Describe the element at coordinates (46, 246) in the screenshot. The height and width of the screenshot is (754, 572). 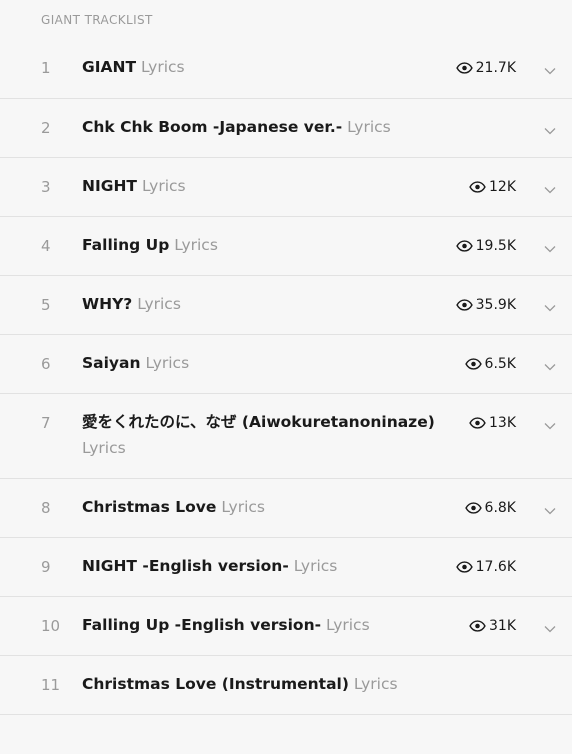
I see `track-number: 4` at that location.